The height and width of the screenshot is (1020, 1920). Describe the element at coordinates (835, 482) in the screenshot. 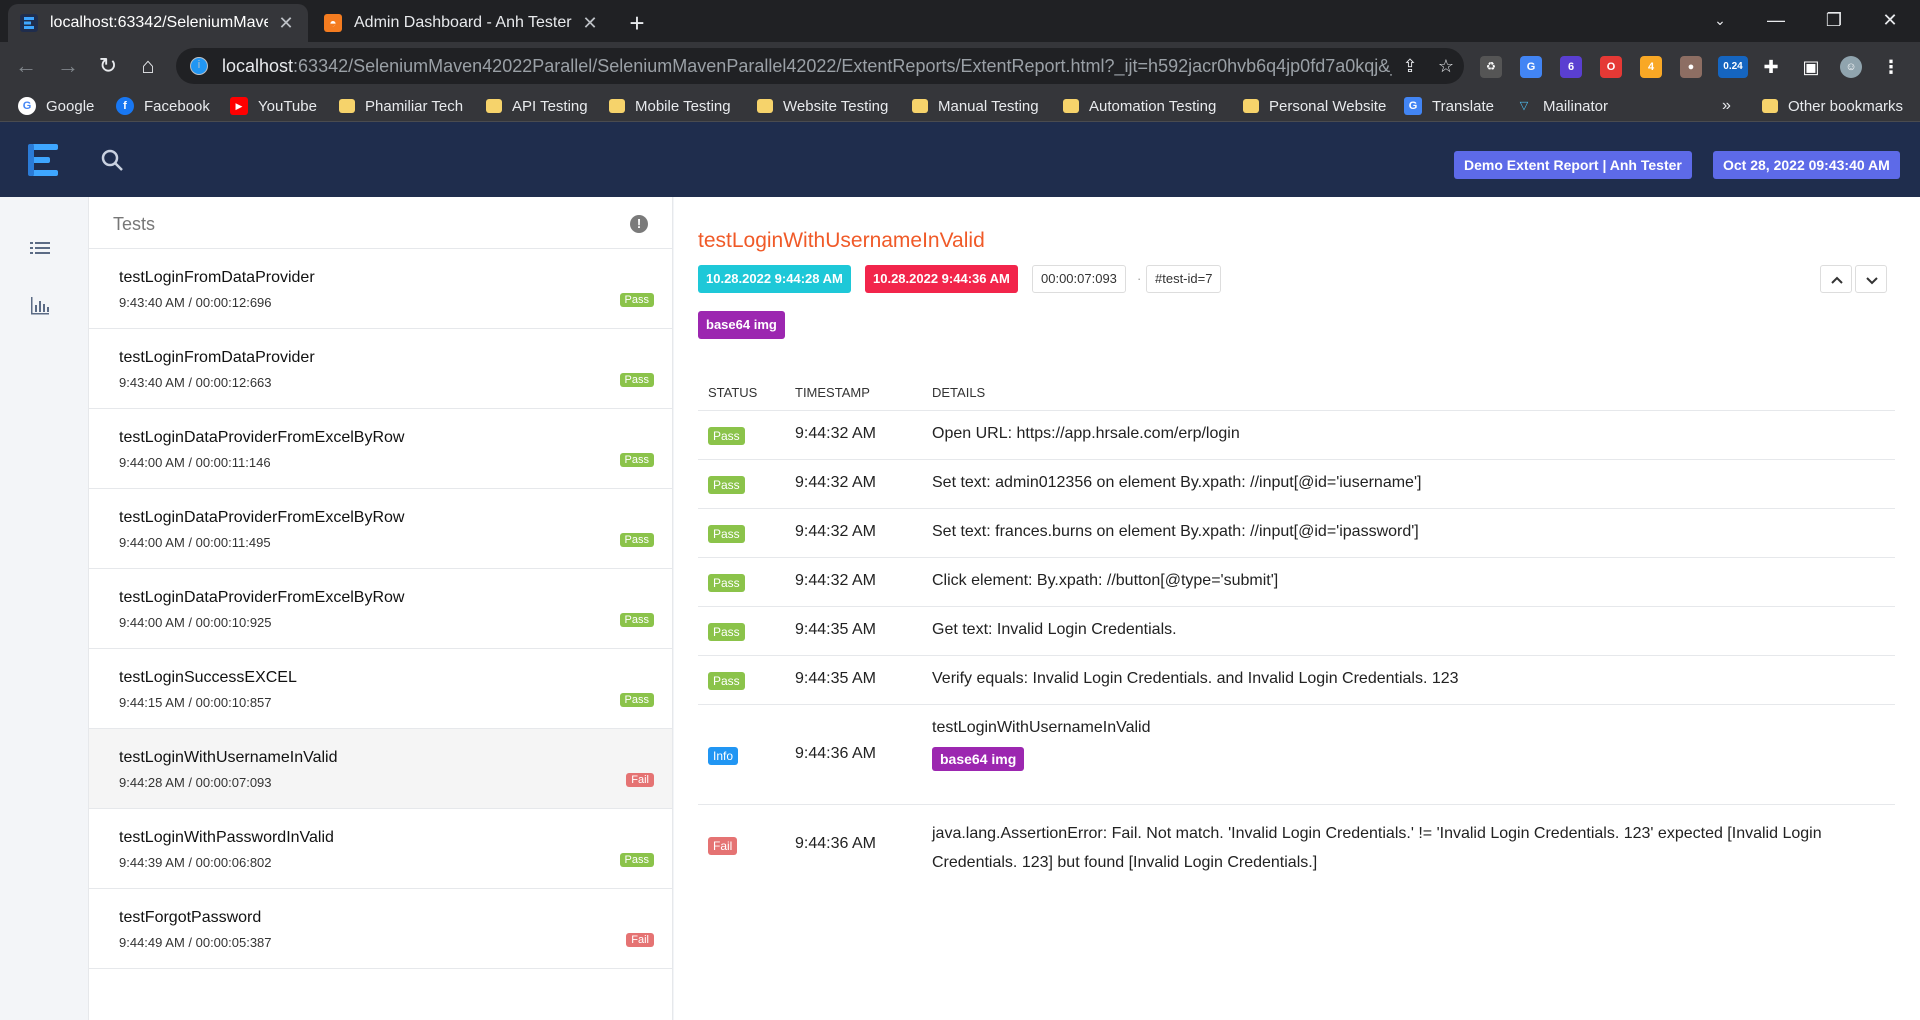

I see `log-timestamp: 9:44:32 AM` at that location.